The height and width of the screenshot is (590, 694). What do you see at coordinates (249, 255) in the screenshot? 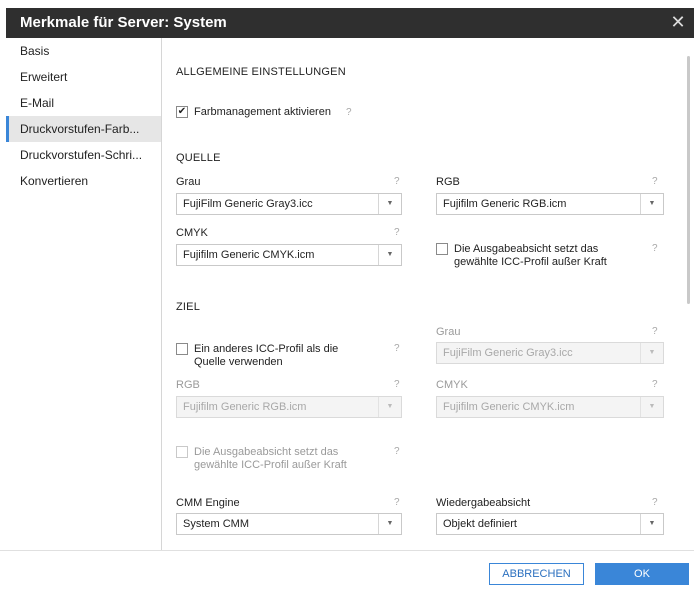
I see `source-cmyk-value: Fujifilm Generic CMYK.icm` at bounding box center [249, 255].